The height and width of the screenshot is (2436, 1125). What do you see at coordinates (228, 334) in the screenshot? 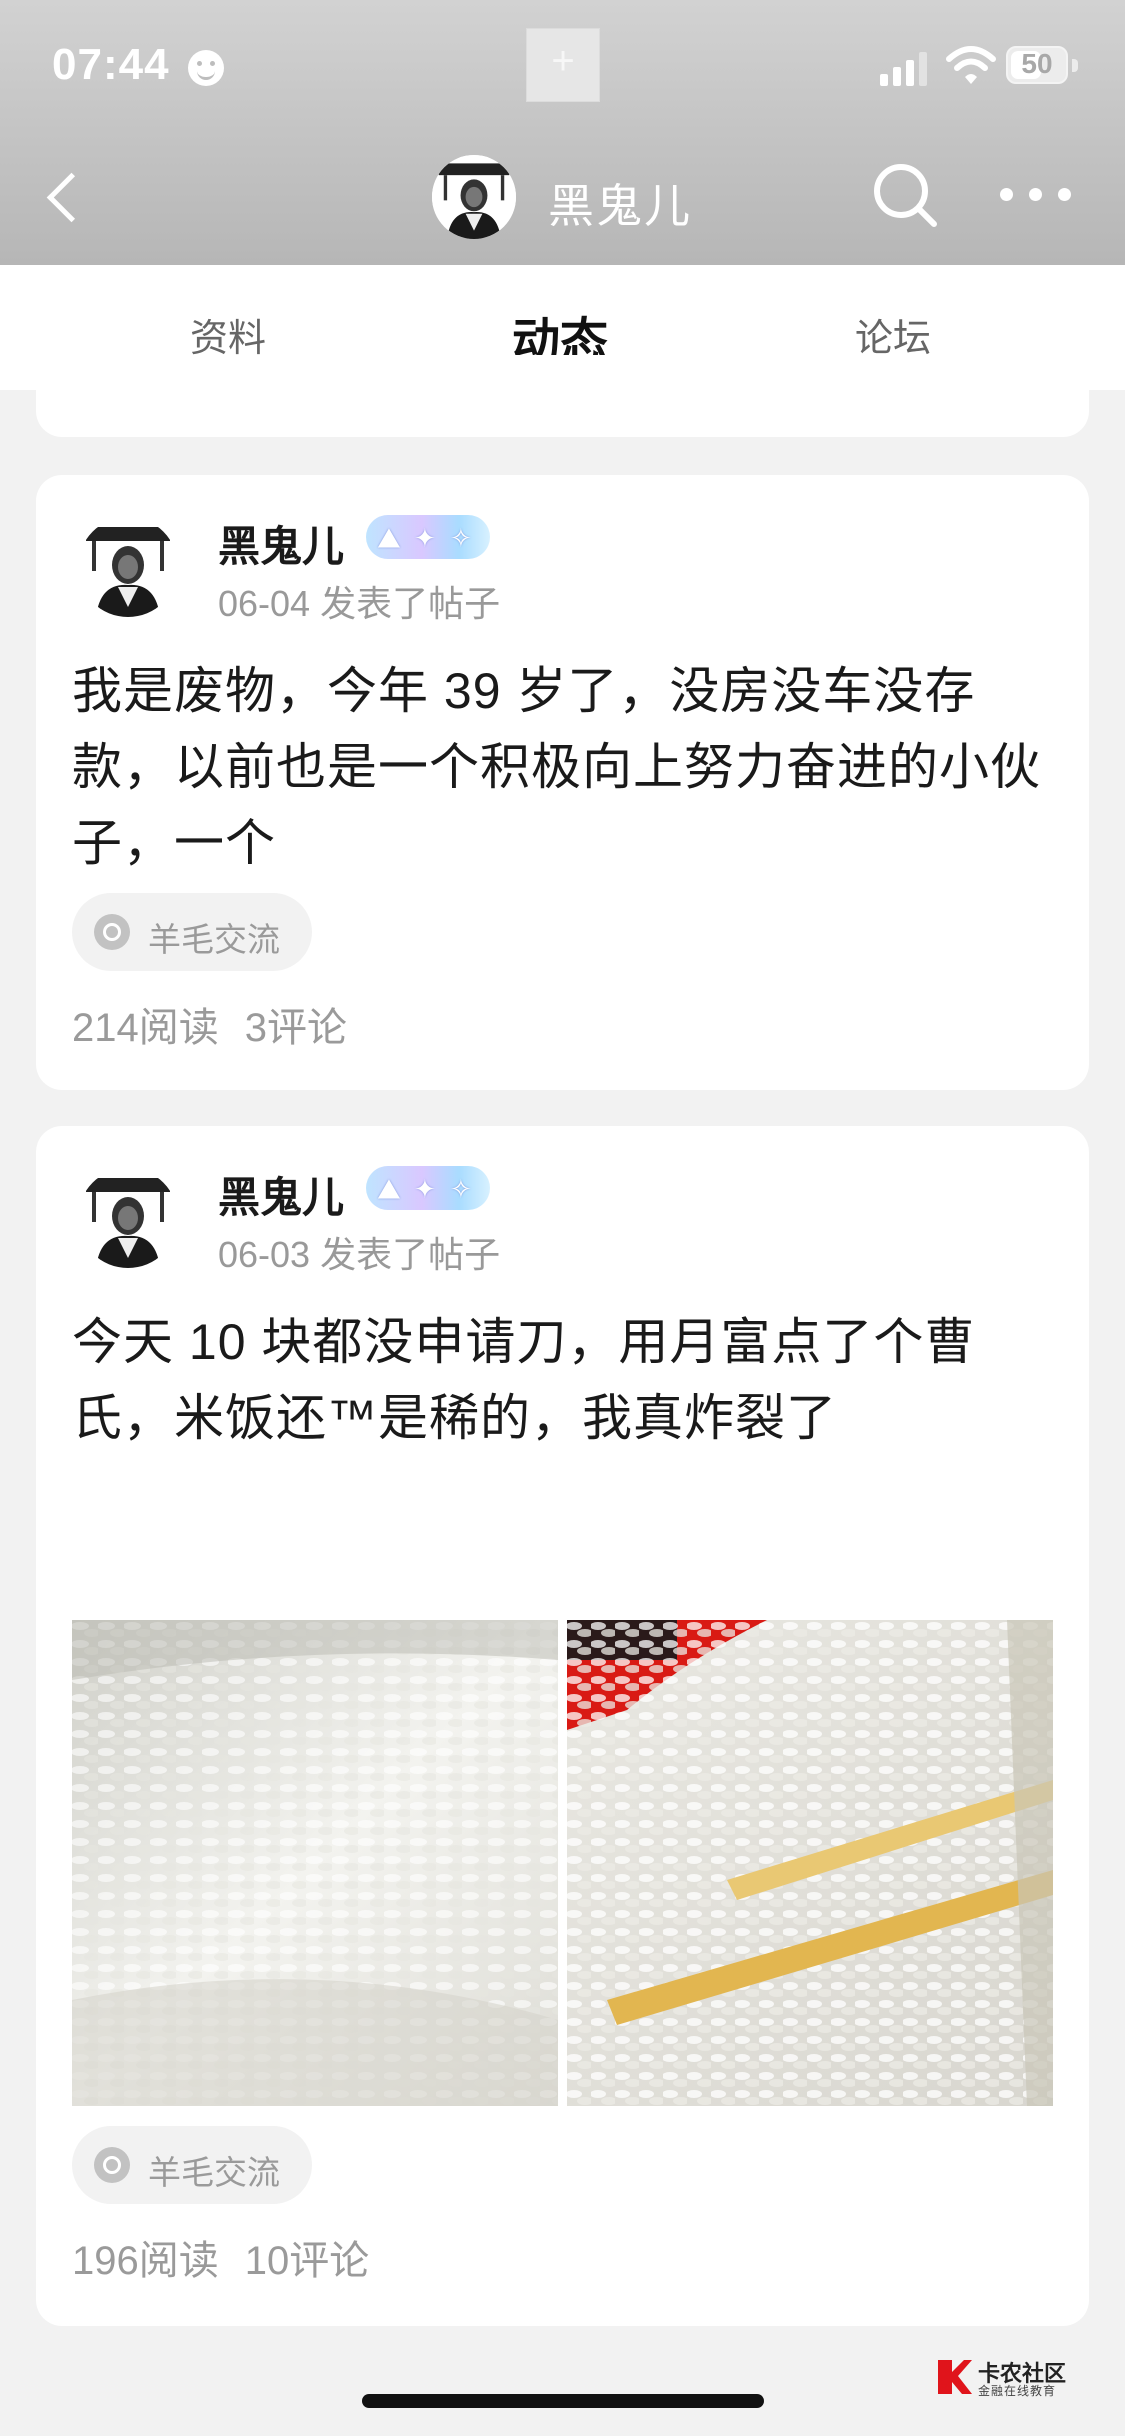
I see `tab-profile: 资料` at bounding box center [228, 334].